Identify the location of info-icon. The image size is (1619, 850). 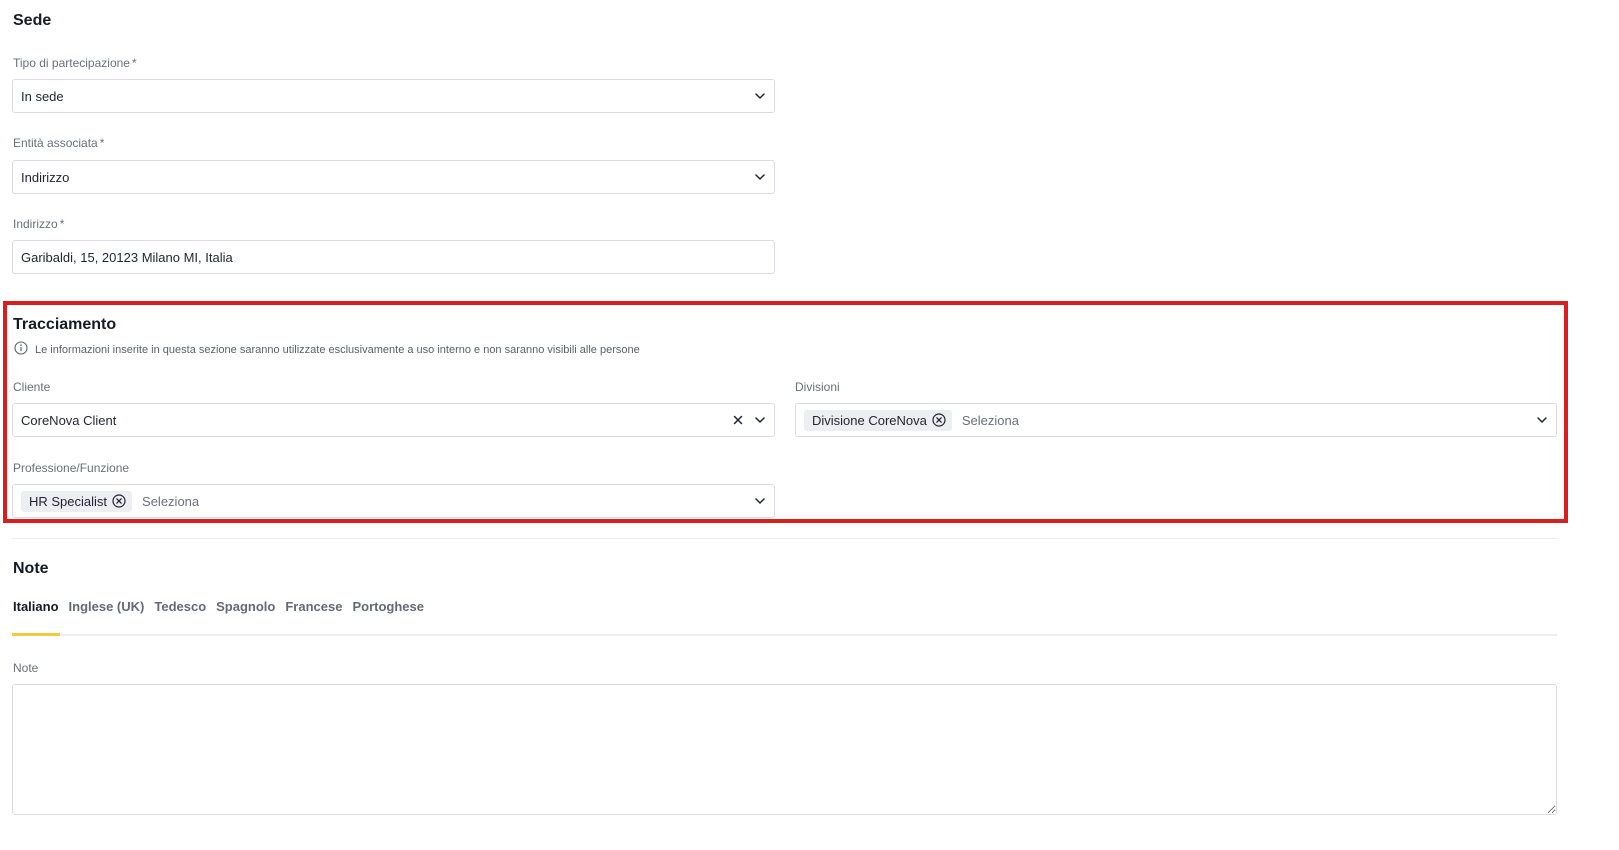
(21, 349).